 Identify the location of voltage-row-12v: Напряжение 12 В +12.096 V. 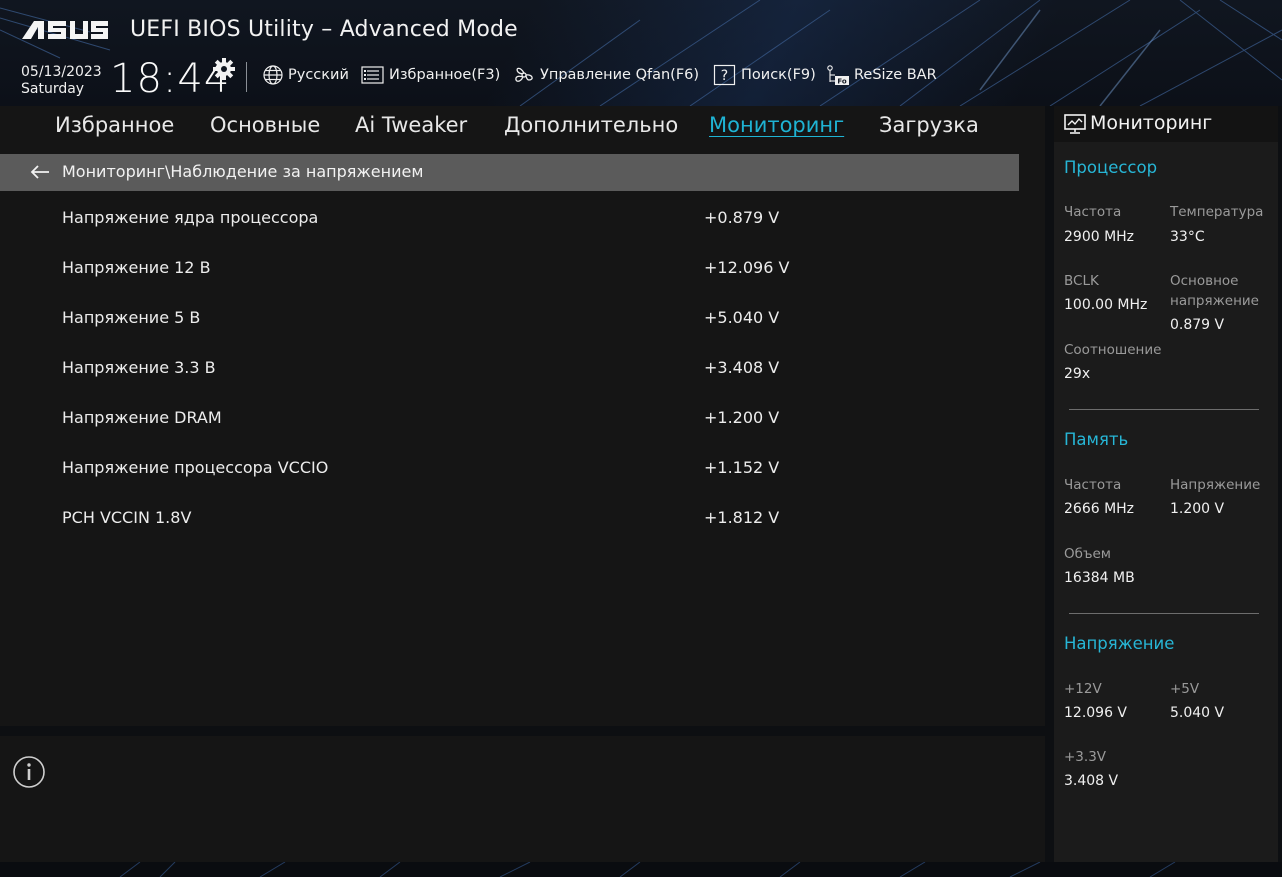
(509, 283).